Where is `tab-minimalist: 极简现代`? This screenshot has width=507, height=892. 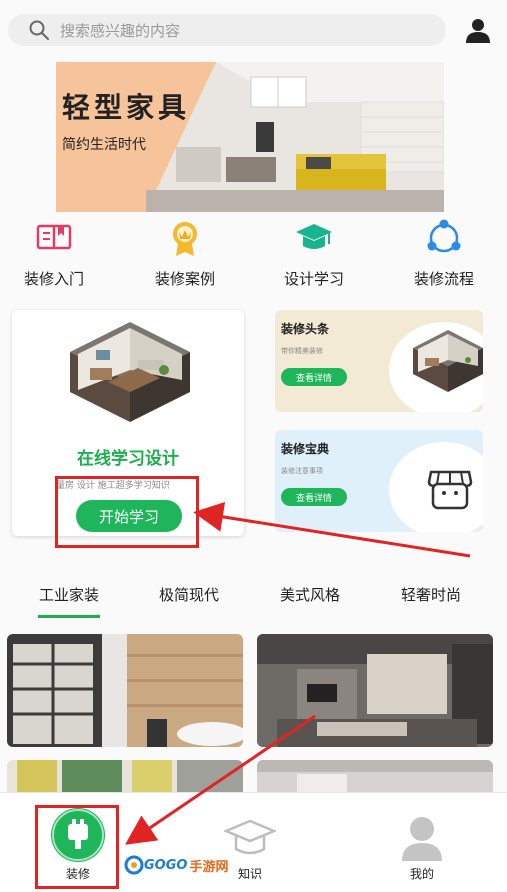
tab-minimalist: 极简现代 is located at coordinates (189, 594).